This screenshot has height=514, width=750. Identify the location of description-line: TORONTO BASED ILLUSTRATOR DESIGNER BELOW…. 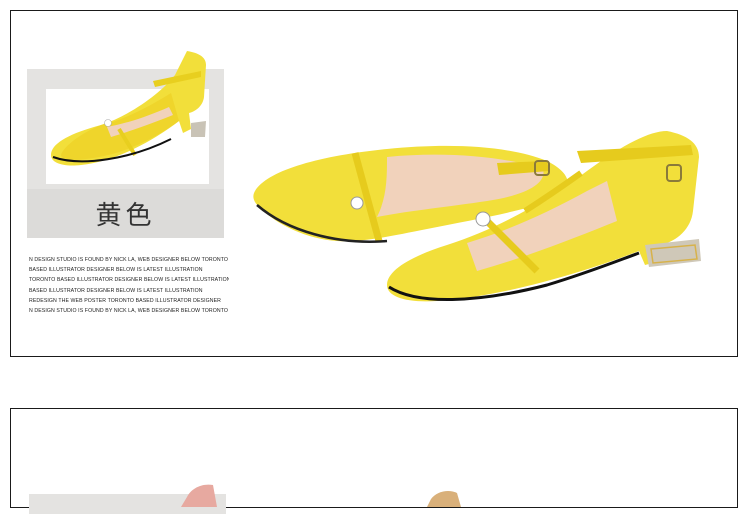
(129, 280).